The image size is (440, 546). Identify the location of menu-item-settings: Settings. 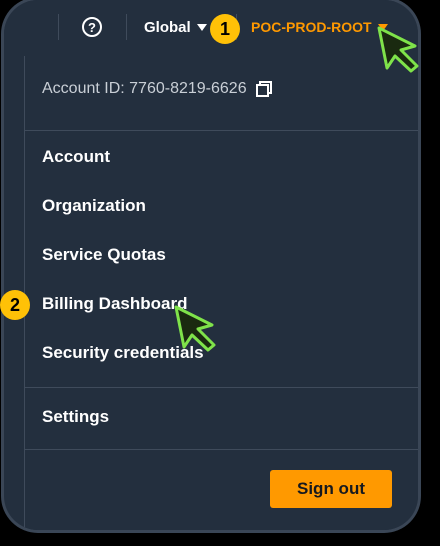
(75, 417).